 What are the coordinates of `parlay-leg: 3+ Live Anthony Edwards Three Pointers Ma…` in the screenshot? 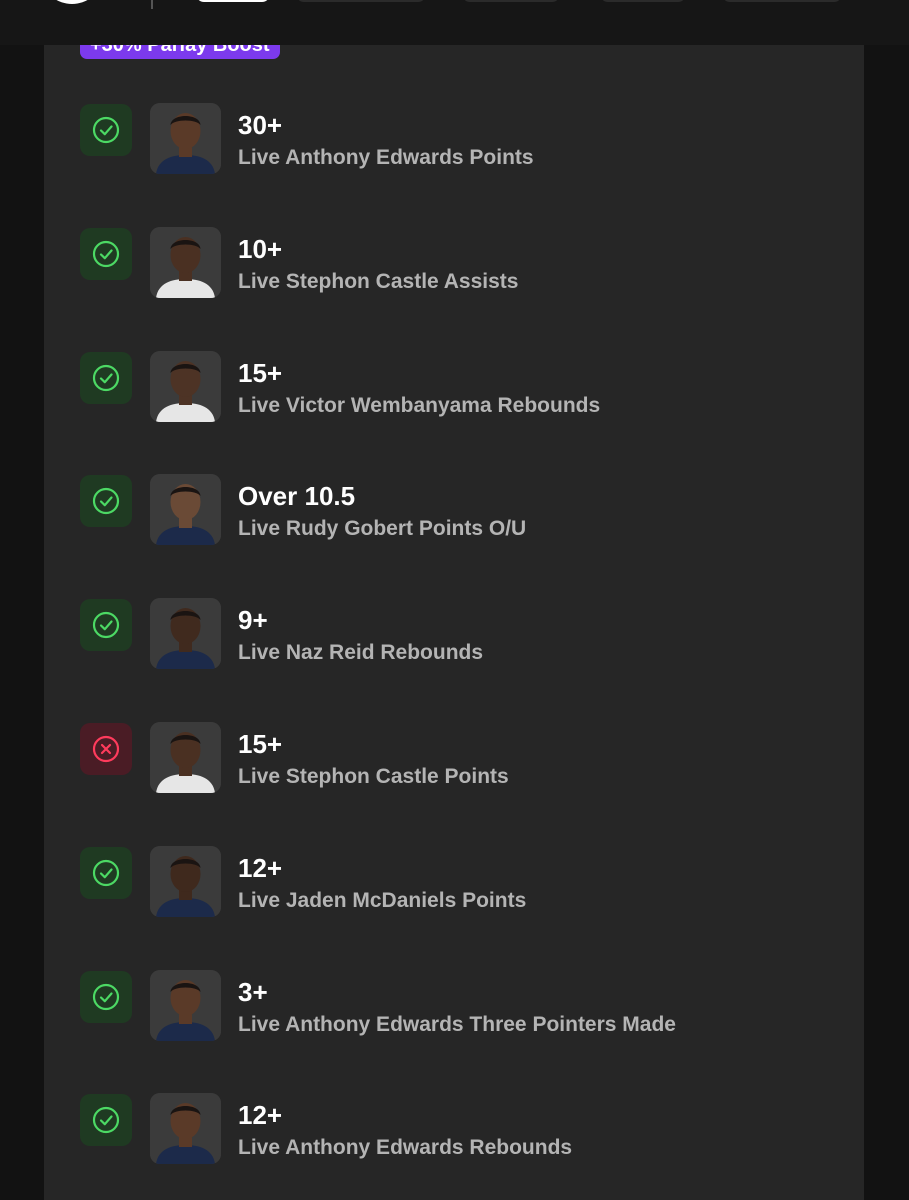 It's located at (454, 976).